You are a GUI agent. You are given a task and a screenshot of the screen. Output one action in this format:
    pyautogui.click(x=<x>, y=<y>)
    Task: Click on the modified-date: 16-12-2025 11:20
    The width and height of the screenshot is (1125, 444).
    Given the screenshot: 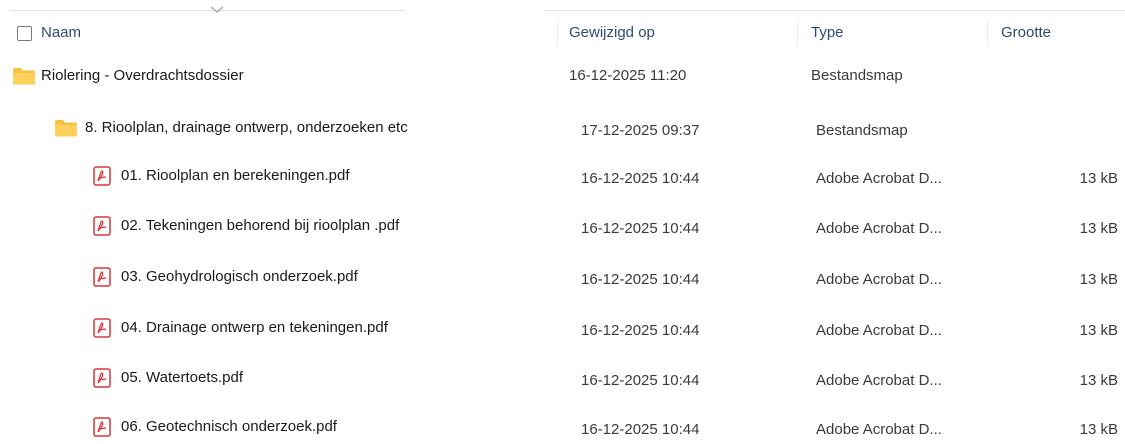 What is the action you would take?
    pyautogui.click(x=628, y=75)
    